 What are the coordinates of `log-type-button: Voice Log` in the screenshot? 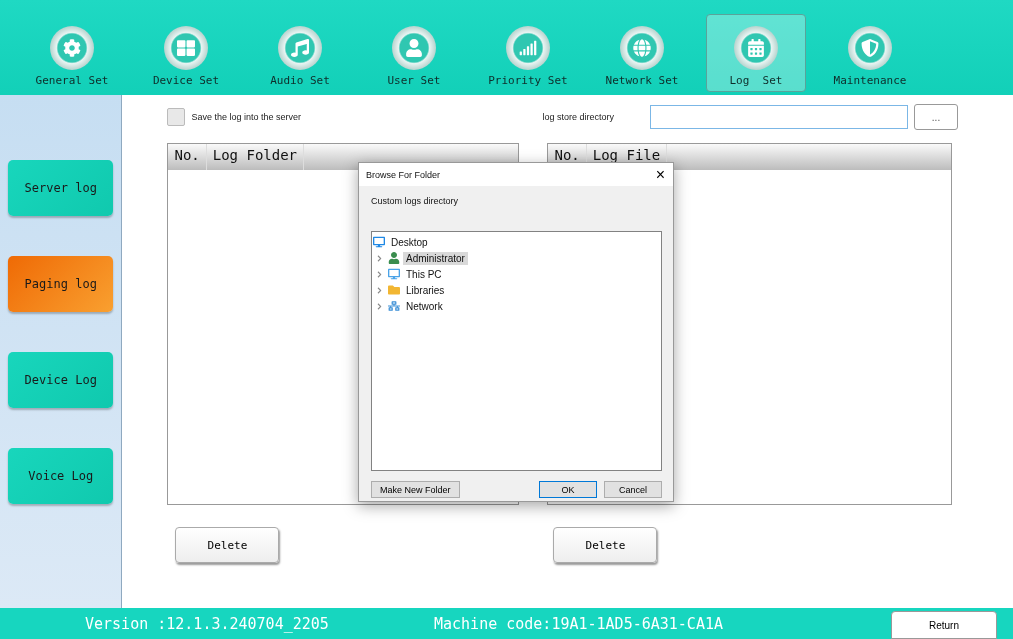 It's located at (61, 476).